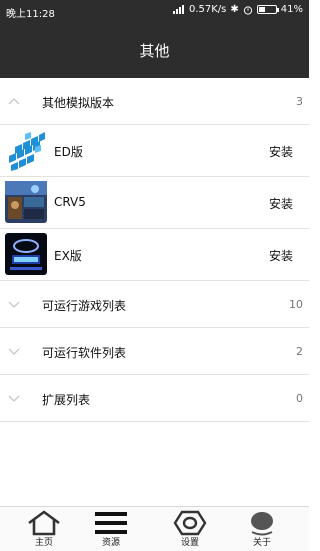 Image resolution: width=320 pixels, height=551 pixels. I want to click on crv5-app-icon, so click(26, 202).